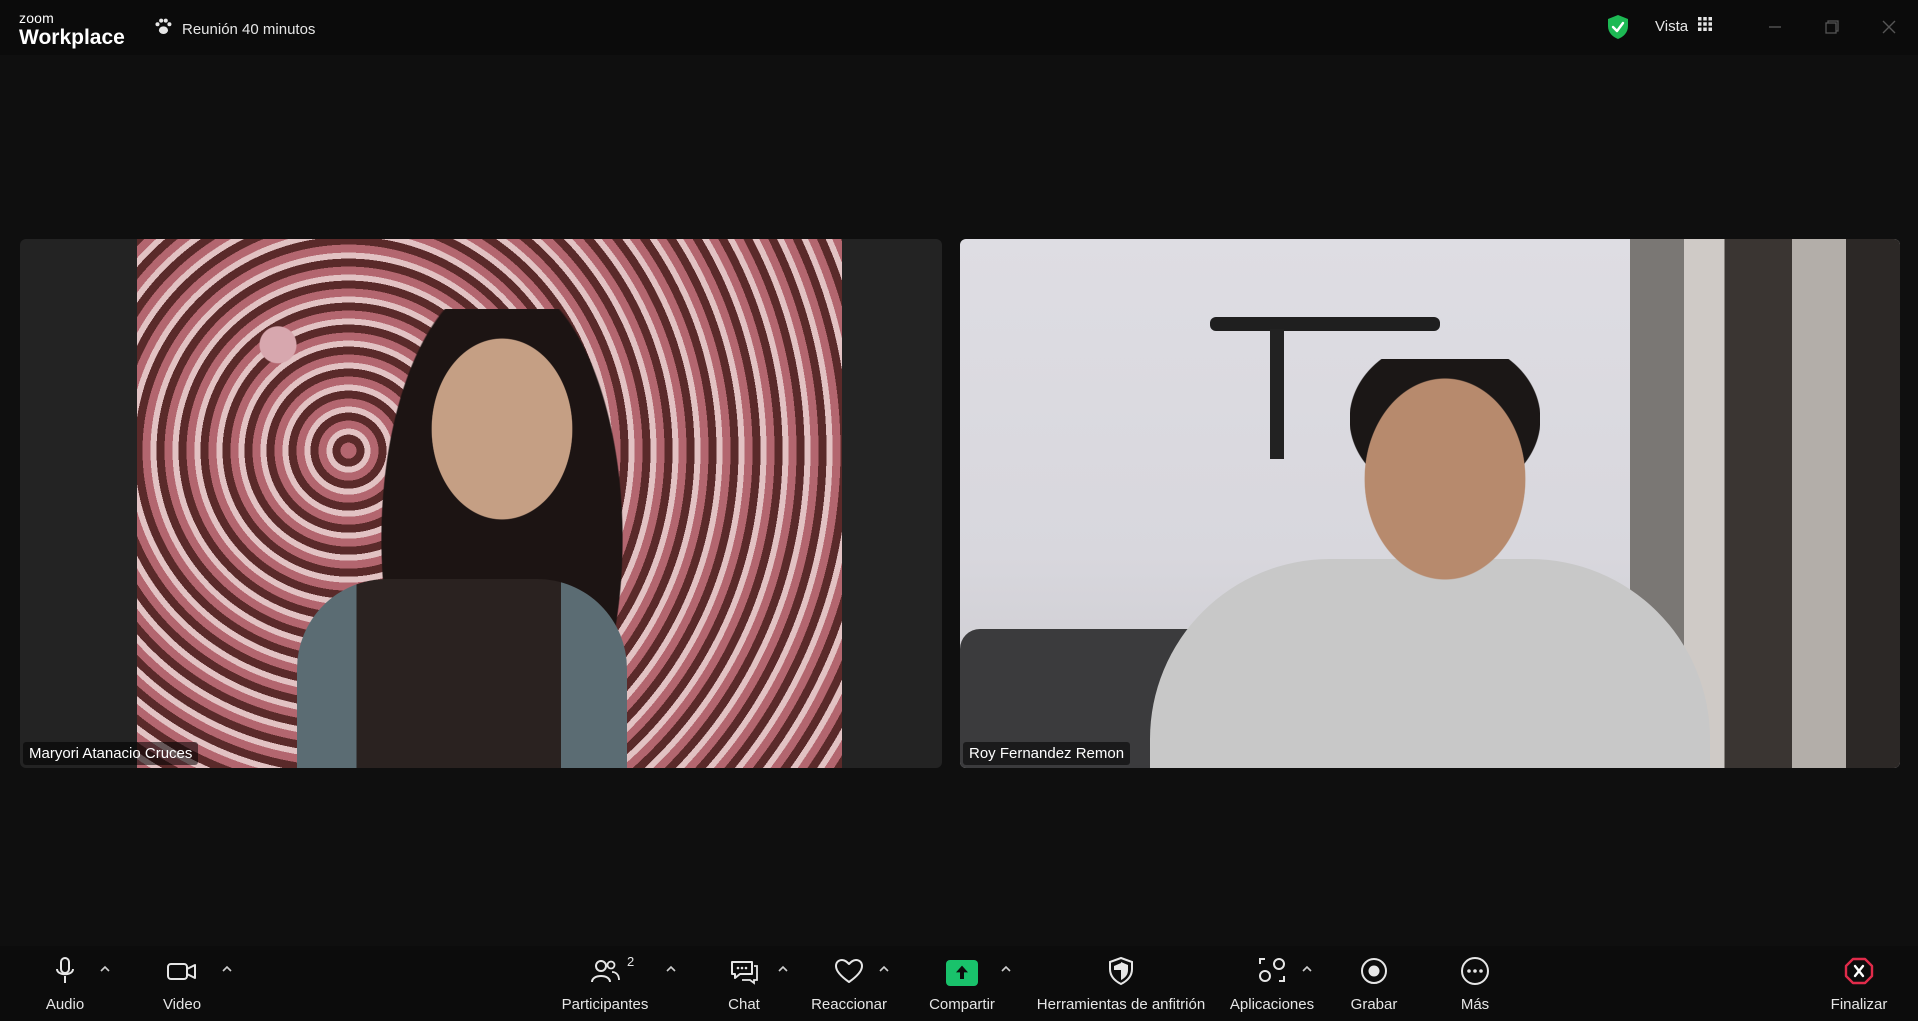 This screenshot has height=1021, width=1918. What do you see at coordinates (1775, 27) in the screenshot?
I see `minimize-icon` at bounding box center [1775, 27].